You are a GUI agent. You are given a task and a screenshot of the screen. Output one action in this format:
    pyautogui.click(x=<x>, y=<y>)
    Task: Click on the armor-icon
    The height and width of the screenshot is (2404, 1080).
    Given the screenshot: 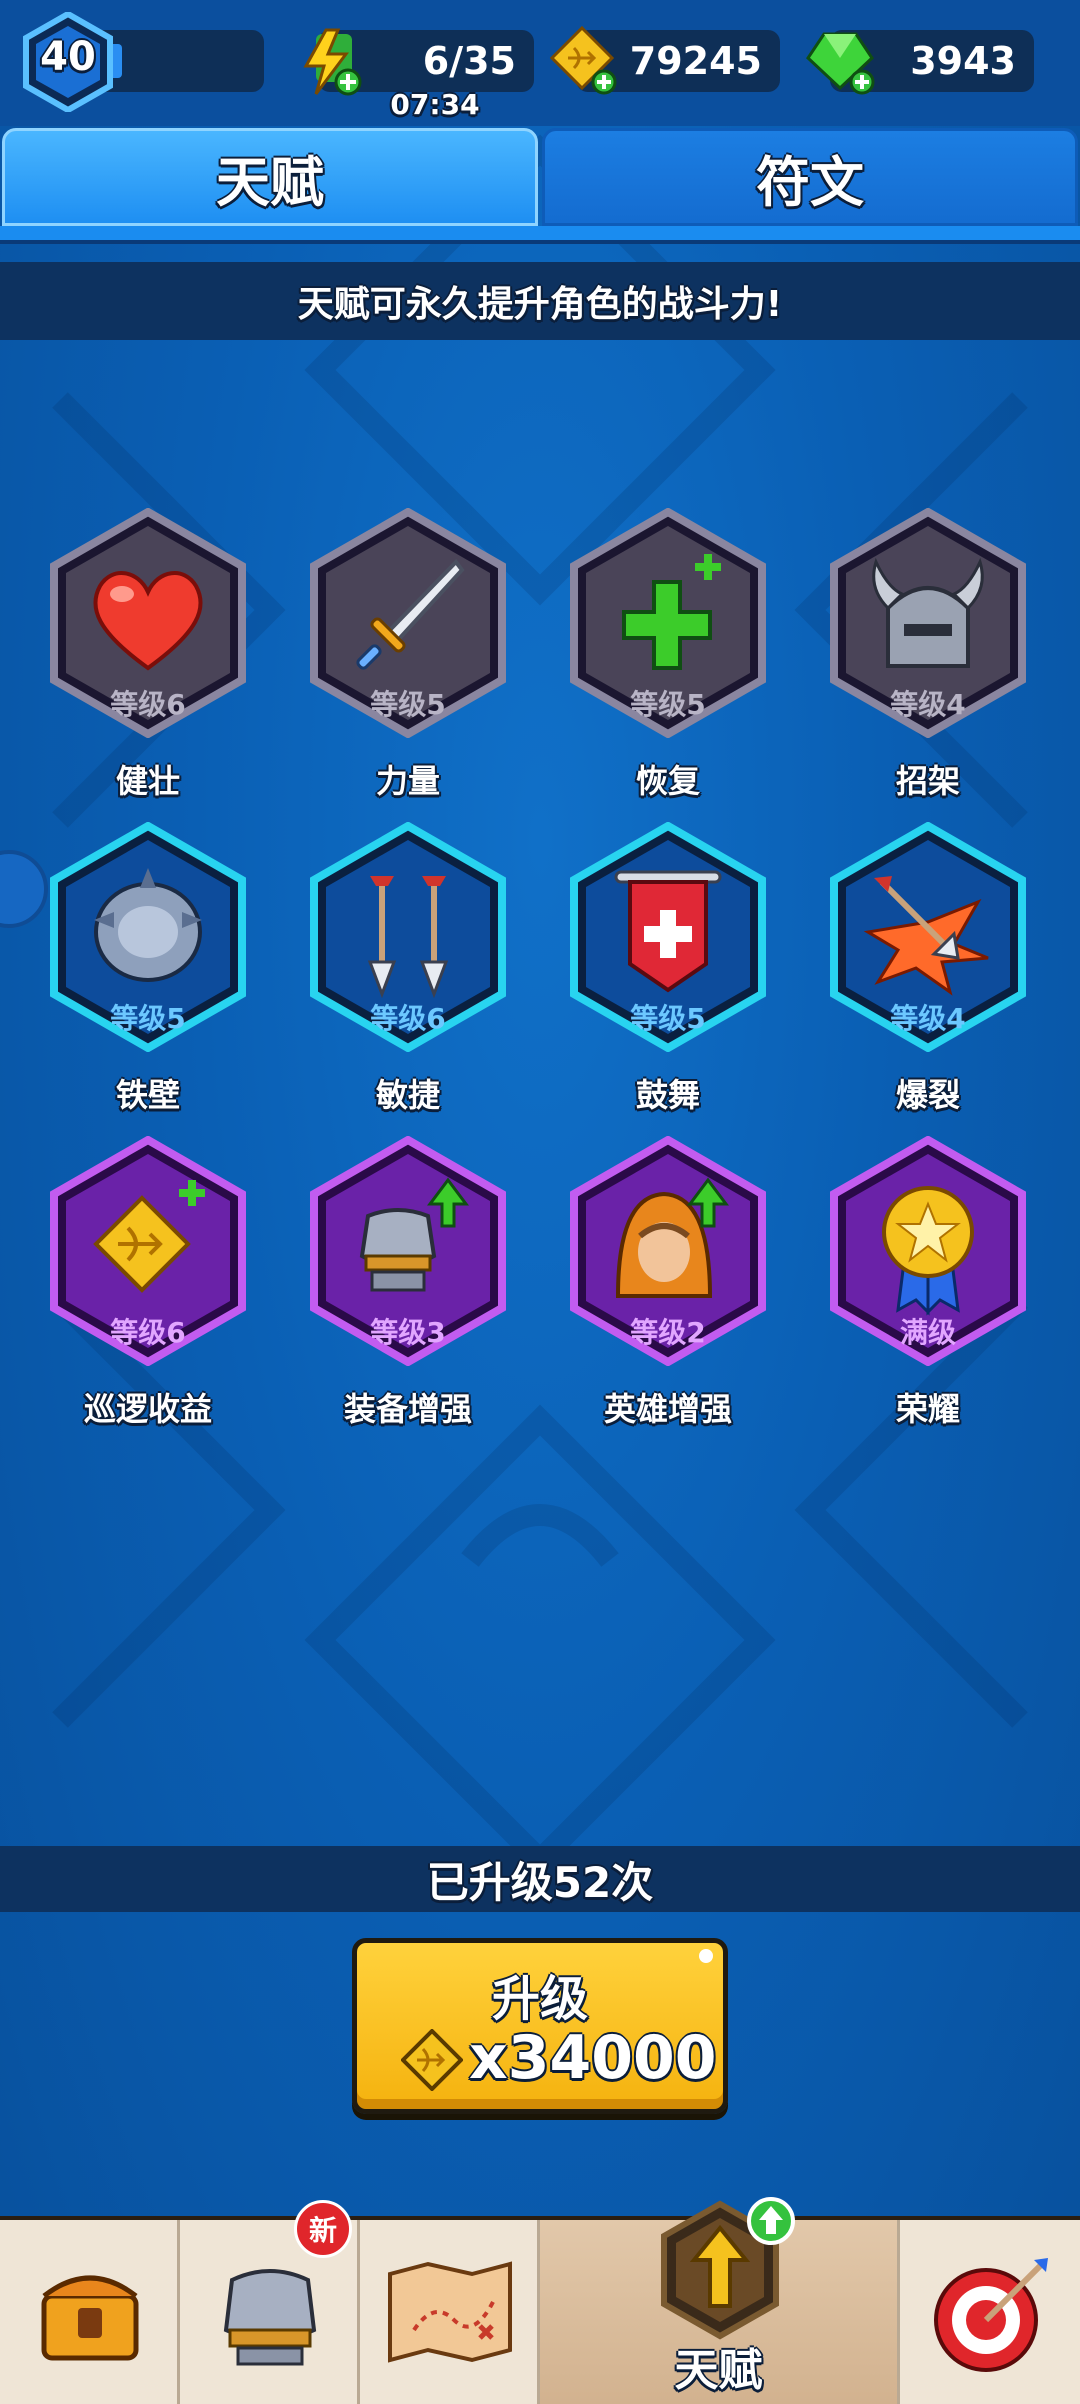 What is the action you would take?
    pyautogui.click(x=270, y=2317)
    